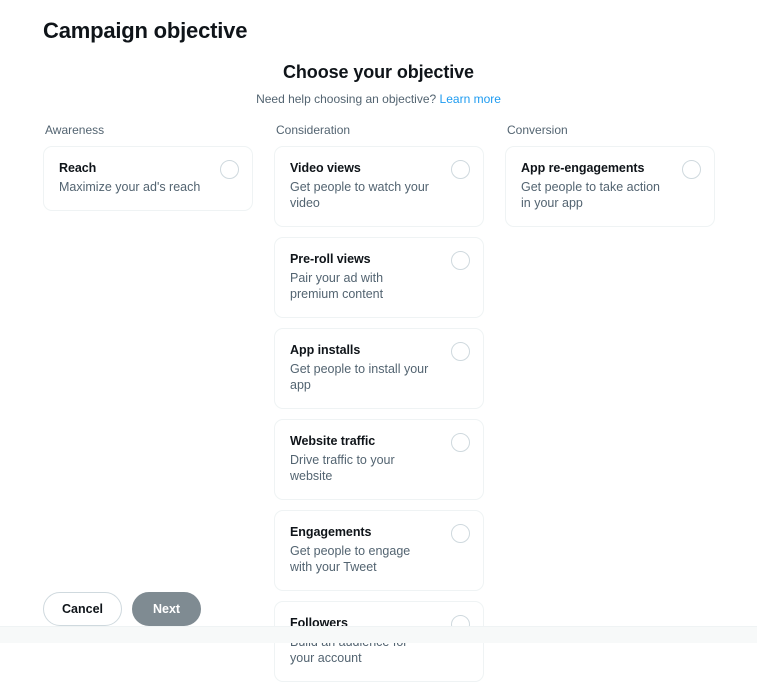  What do you see at coordinates (148, 178) in the screenshot?
I see `objective-card: Reach Maximize your ad's reach` at bounding box center [148, 178].